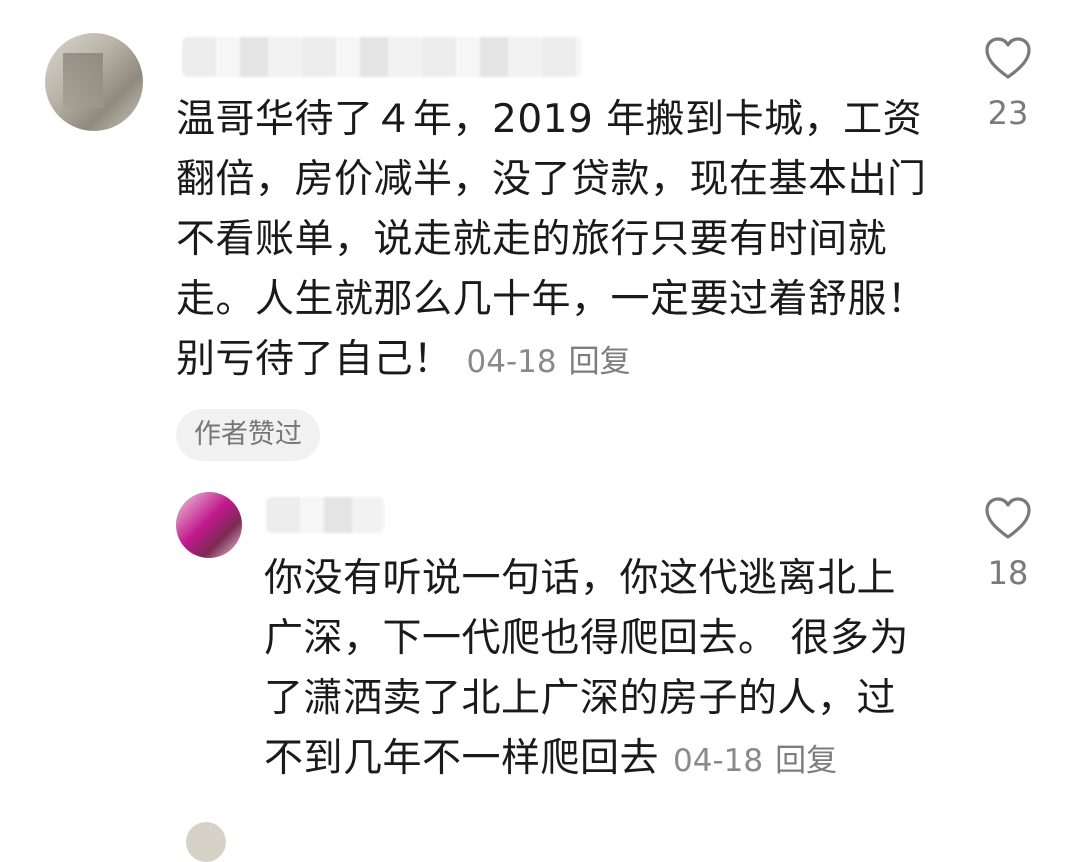  What do you see at coordinates (248, 435) in the screenshot?
I see `author-liked-badge: 作者赞过` at bounding box center [248, 435].